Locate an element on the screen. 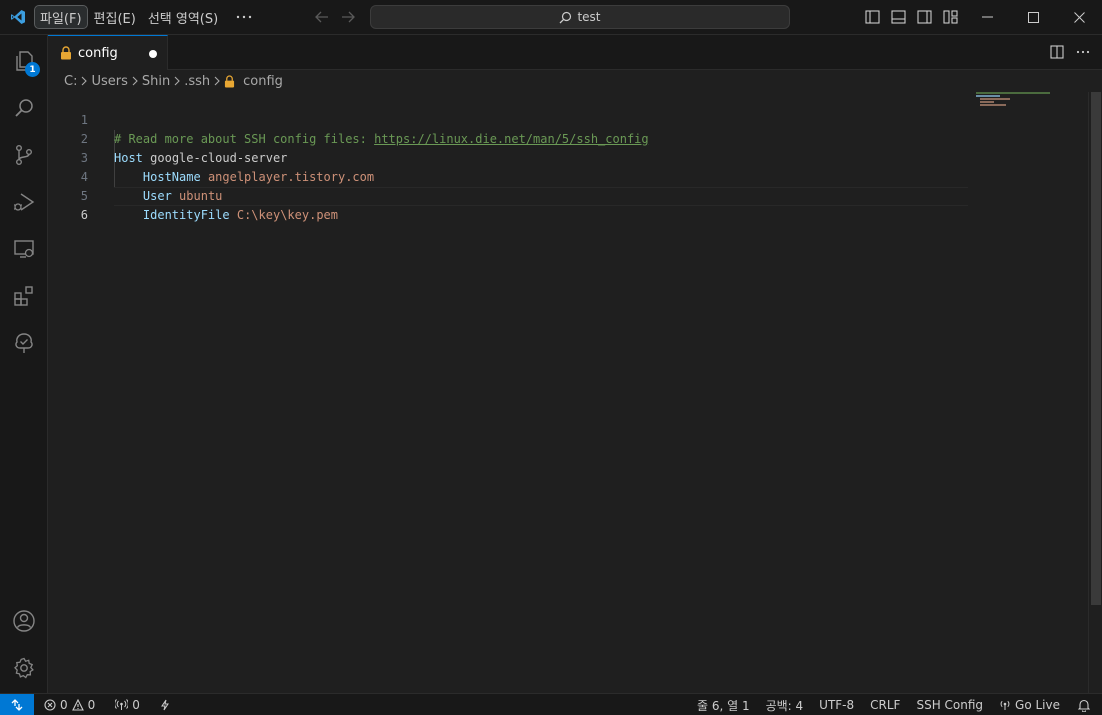  remote-explorer-icon is located at coordinates (24, 249).